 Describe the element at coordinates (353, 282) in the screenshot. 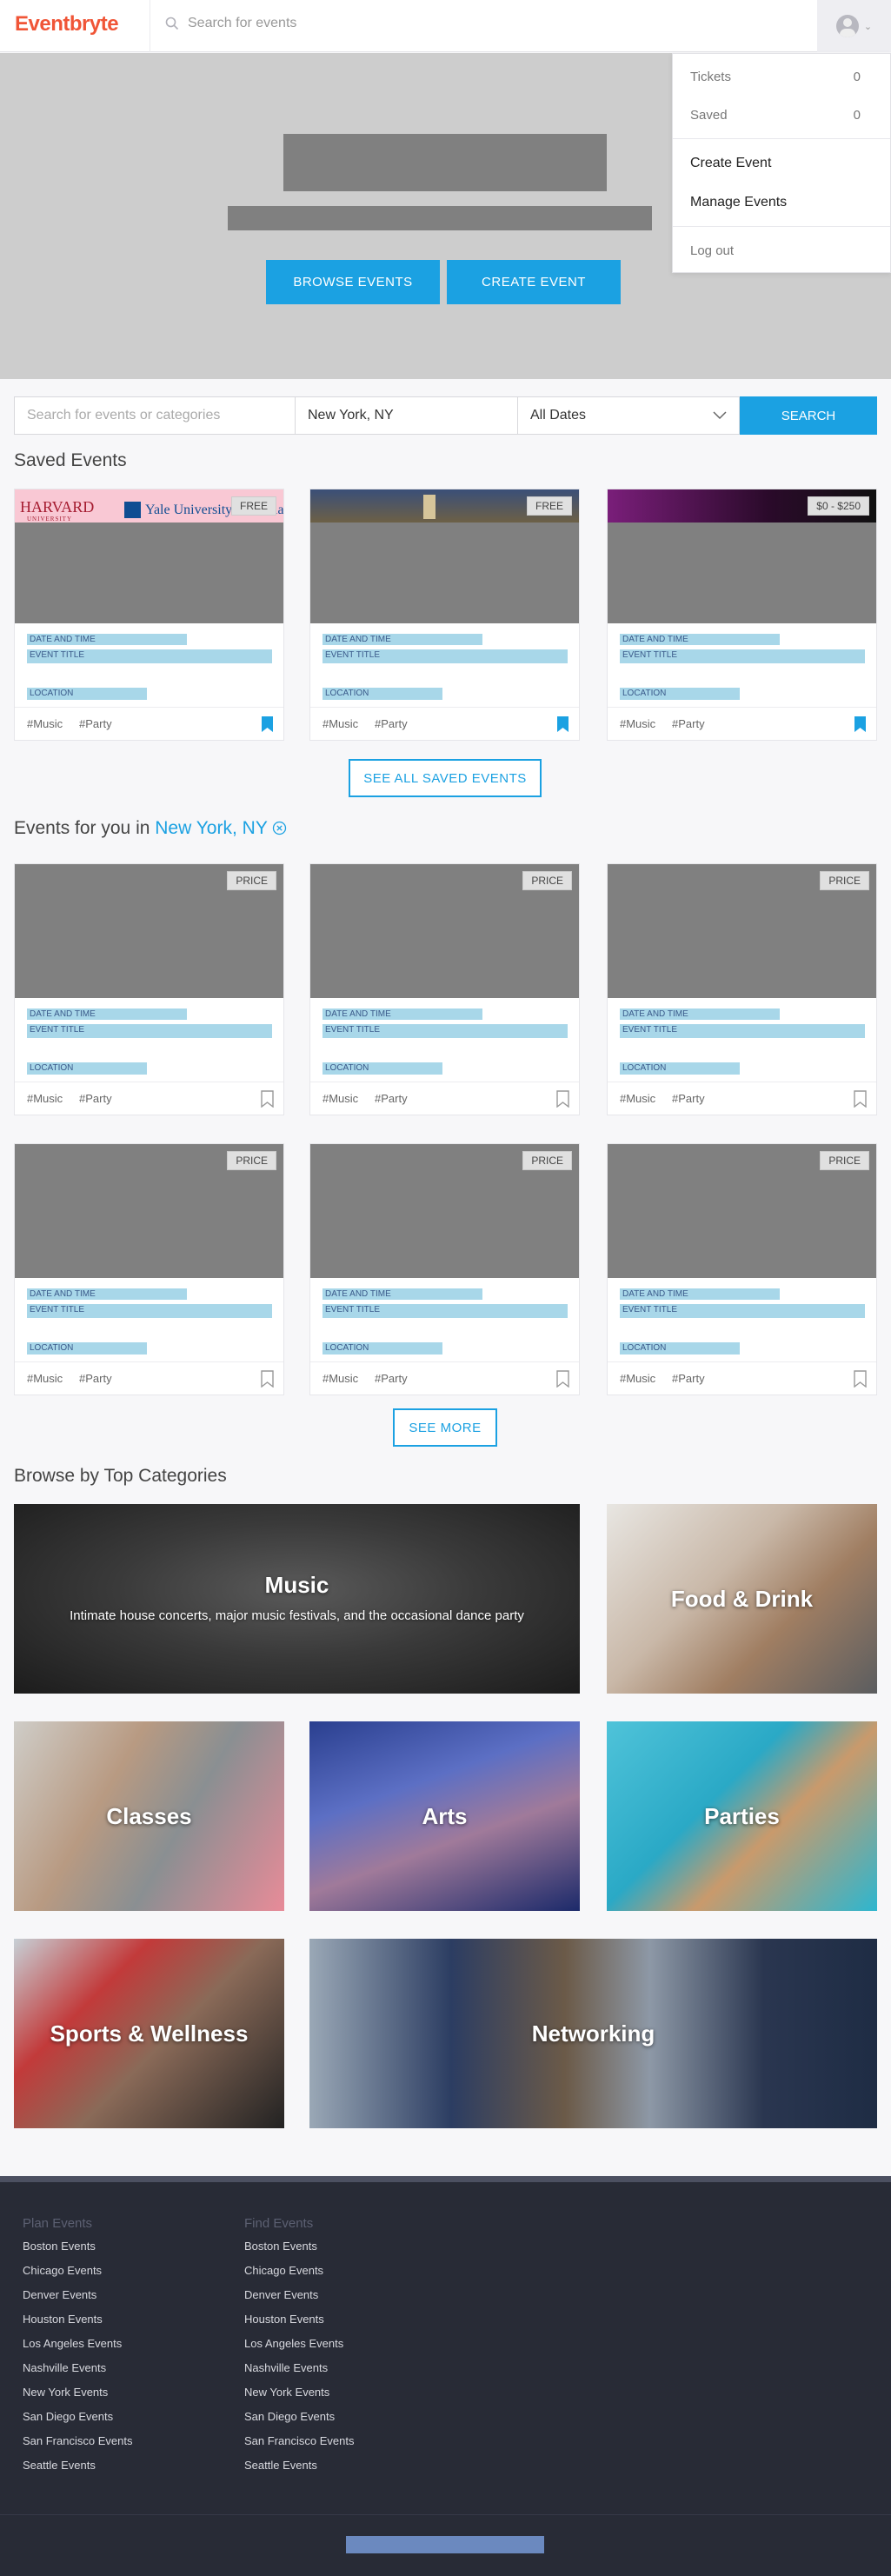

I see `browse-events-button: BROWSE EVENTS` at that location.